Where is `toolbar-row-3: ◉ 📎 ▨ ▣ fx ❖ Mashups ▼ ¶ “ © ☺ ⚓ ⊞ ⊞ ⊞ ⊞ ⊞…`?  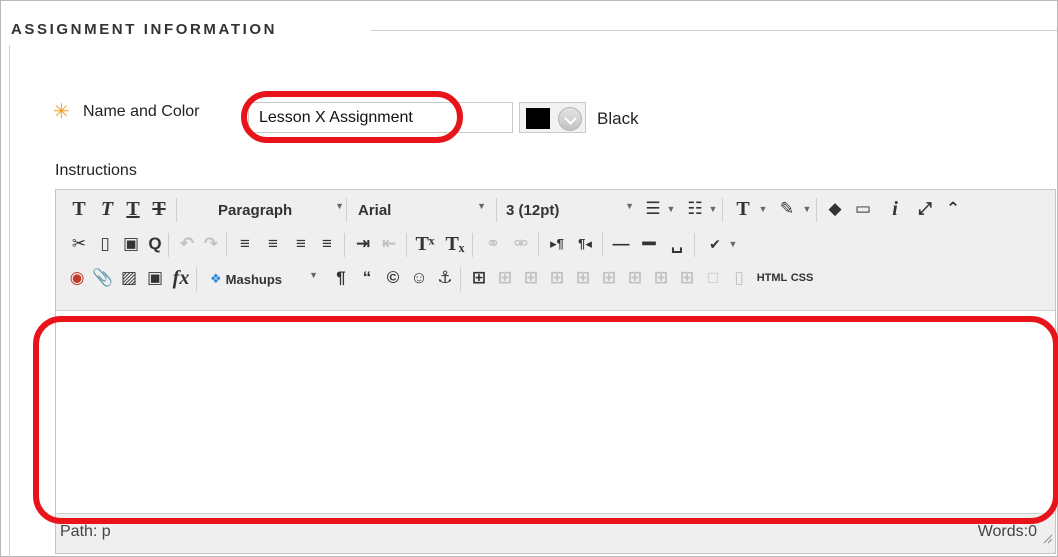
toolbar-row-3: ◉ 📎 ▨ ▣ fx ❖ Mashups ▼ ¶ “ © ☺ ⚓ ⊞ ⊞ ⊞ ⊞ ⊞… is located at coordinates (556, 279).